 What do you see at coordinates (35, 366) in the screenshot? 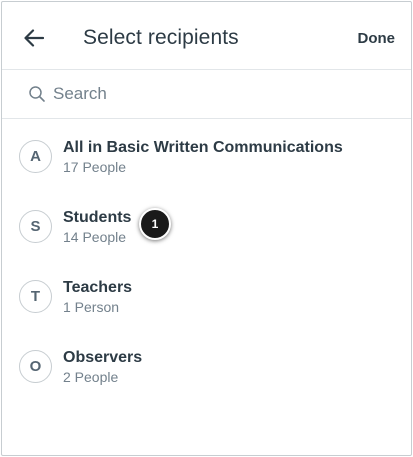
I see `avatar: O` at bounding box center [35, 366].